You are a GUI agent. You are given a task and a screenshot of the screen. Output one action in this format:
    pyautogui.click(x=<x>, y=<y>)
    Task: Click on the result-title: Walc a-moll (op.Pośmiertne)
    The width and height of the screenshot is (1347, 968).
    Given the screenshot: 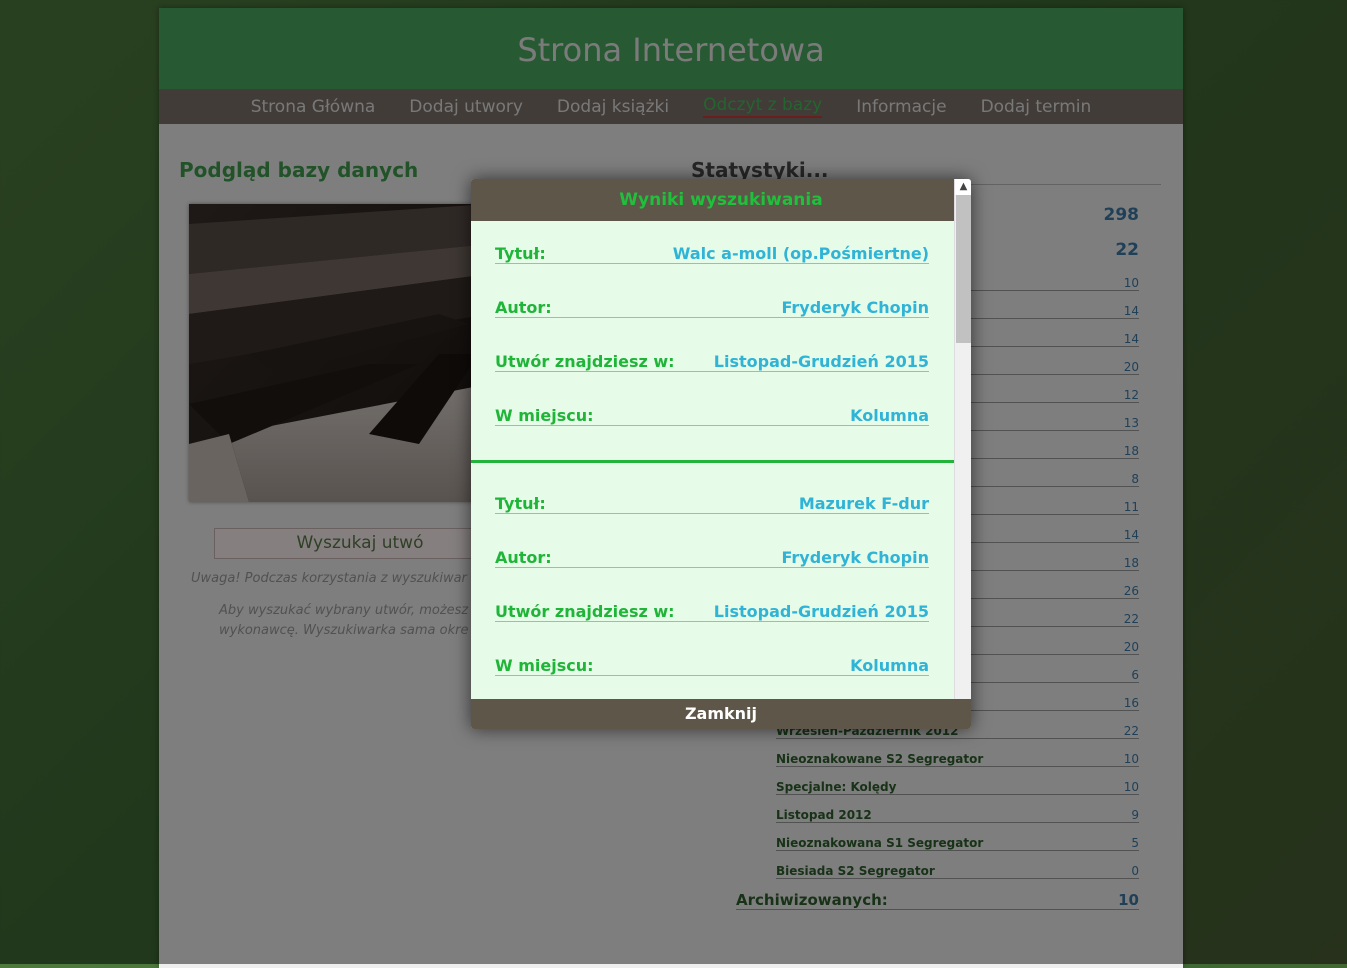 What is the action you would take?
    pyautogui.click(x=800, y=253)
    